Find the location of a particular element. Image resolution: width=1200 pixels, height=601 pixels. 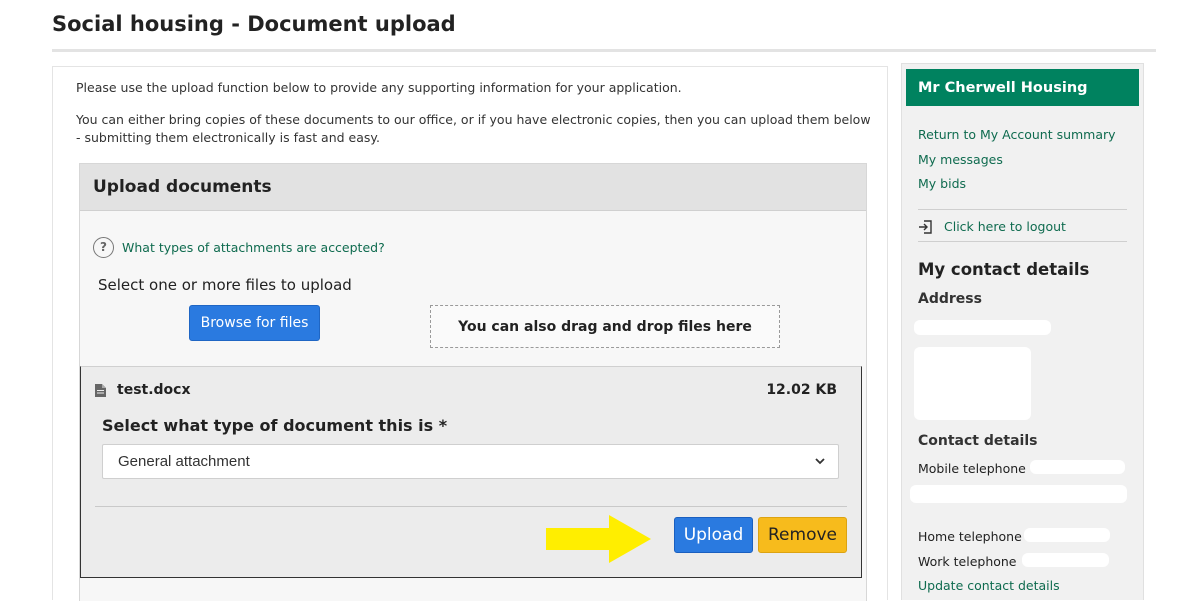

logout-icon is located at coordinates (925, 227).